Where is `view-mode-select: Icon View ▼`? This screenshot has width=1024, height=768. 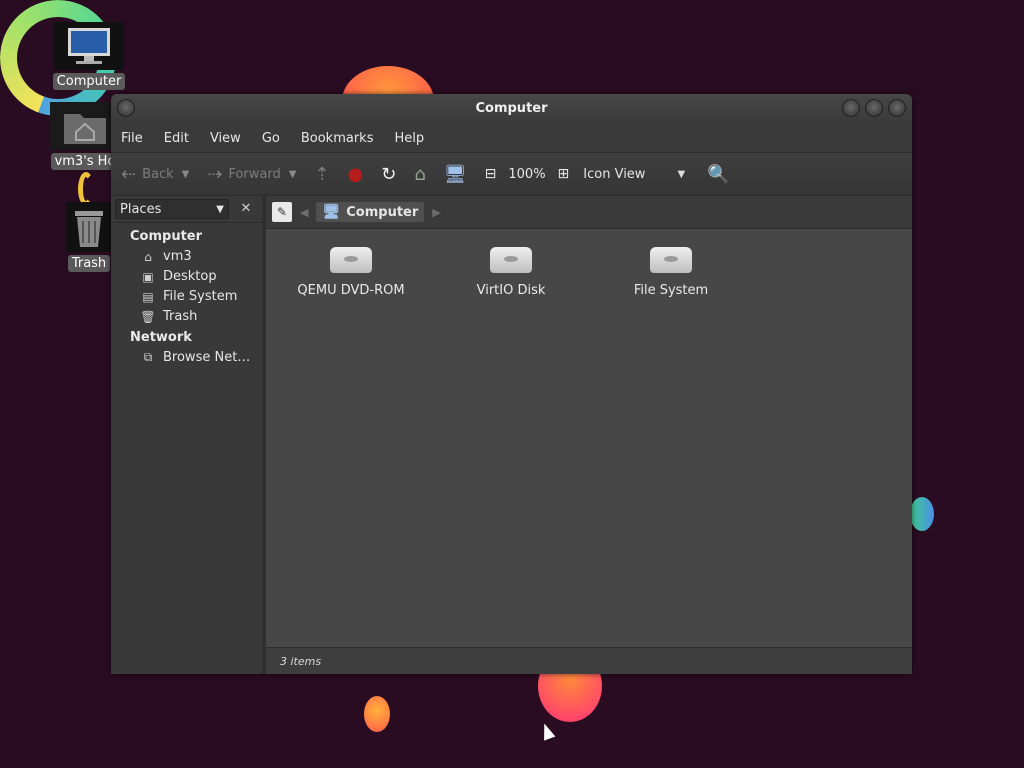 view-mode-select: Icon View ▼ is located at coordinates (634, 174).